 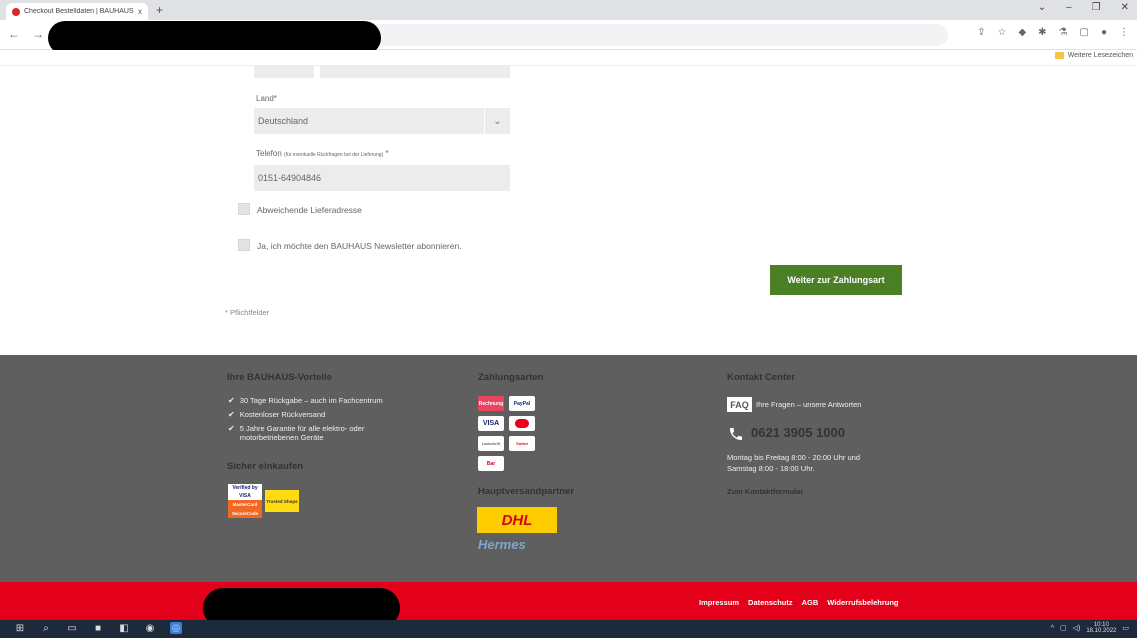 What do you see at coordinates (382, 121) in the screenshot?
I see `country-select: Deutschland ⌄` at bounding box center [382, 121].